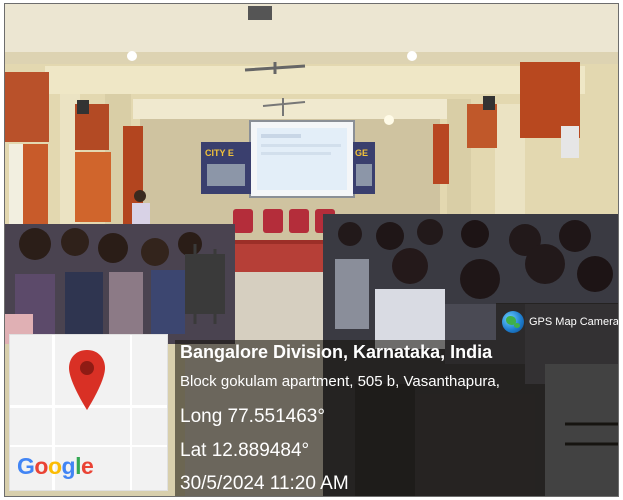 Image resolution: width=623 pixels, height=500 pixels. Describe the element at coordinates (27, 107) in the screenshot. I see `curtain-left-top` at that location.